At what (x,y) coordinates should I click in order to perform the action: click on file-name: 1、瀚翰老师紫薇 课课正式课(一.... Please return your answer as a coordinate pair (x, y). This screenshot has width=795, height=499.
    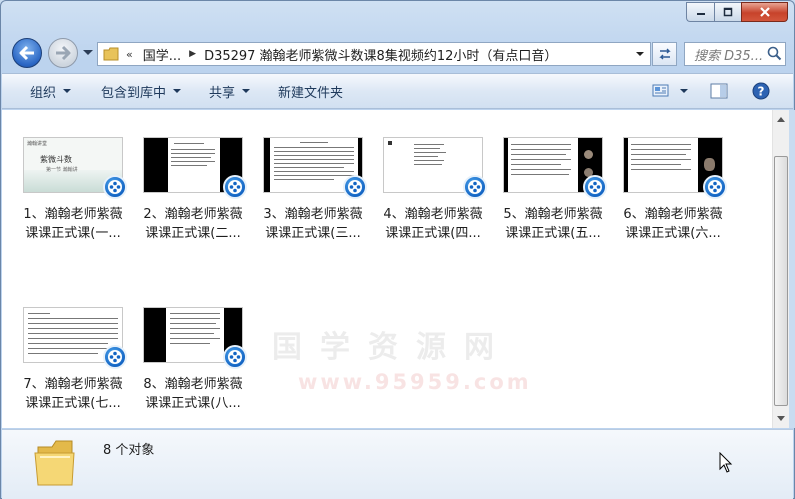
    Looking at the image, I should click on (73, 224).